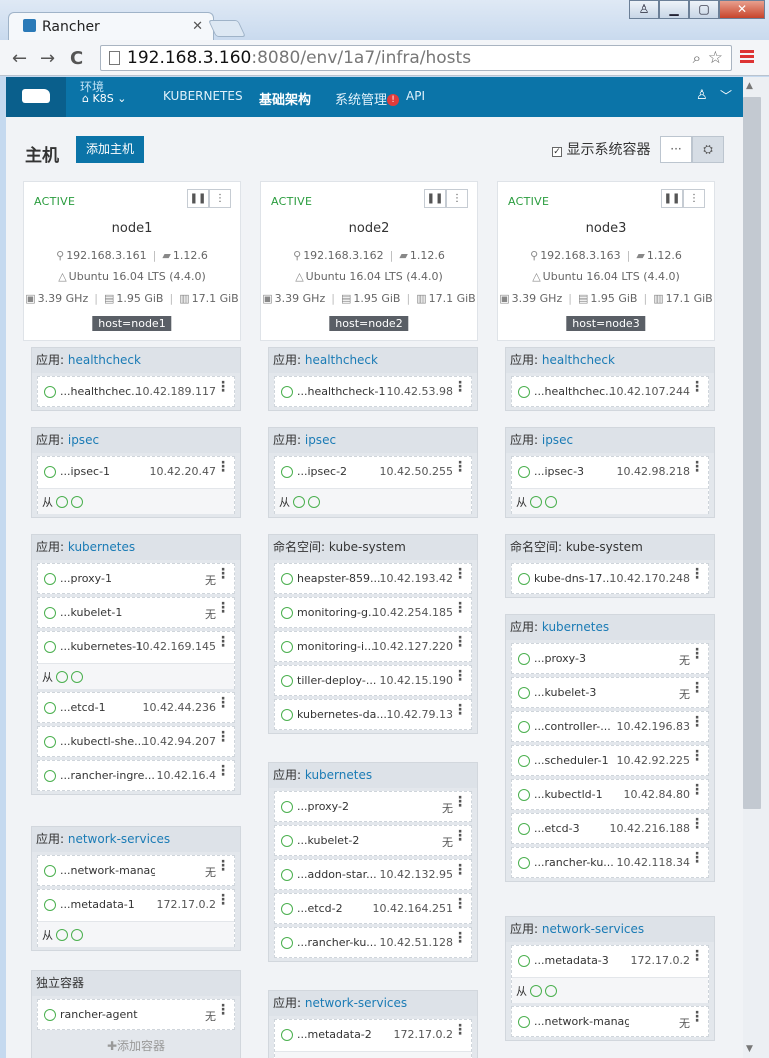  Describe the element at coordinates (104, 98) in the screenshot. I see `env-switcher: ⌂ K8S ⌄` at that location.